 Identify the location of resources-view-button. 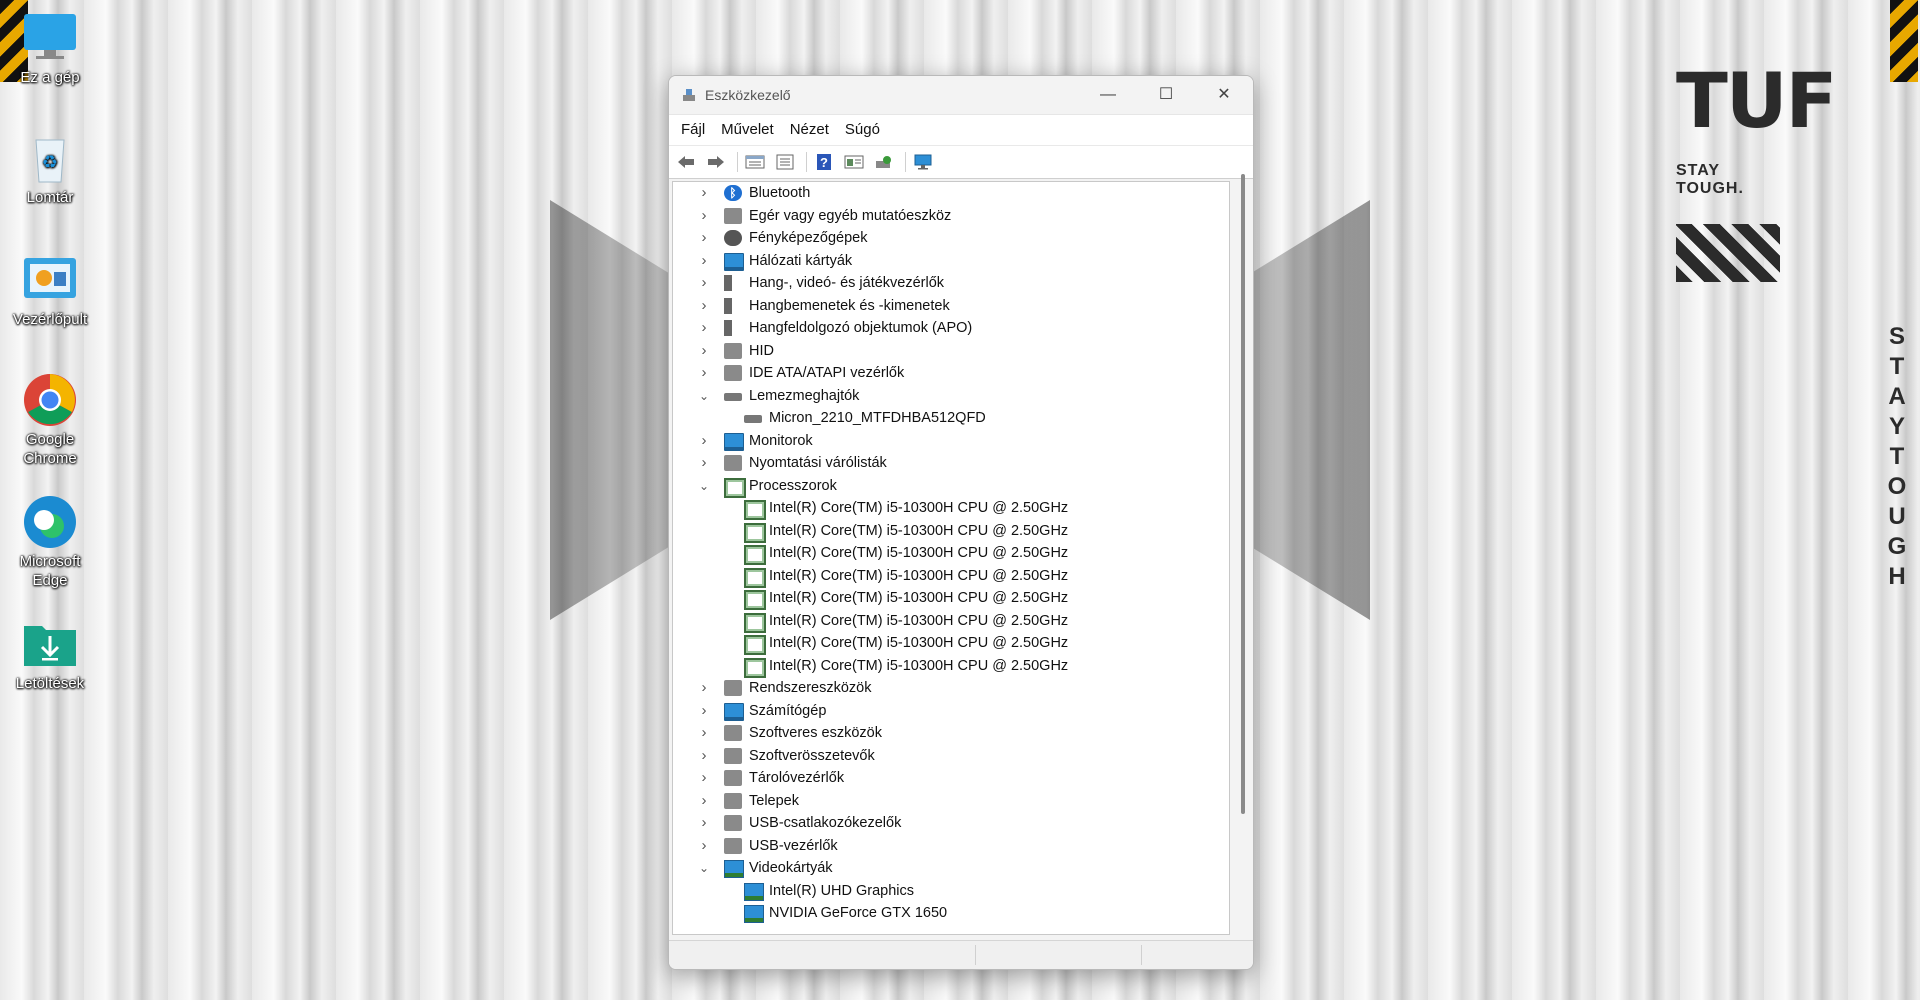
(854, 162).